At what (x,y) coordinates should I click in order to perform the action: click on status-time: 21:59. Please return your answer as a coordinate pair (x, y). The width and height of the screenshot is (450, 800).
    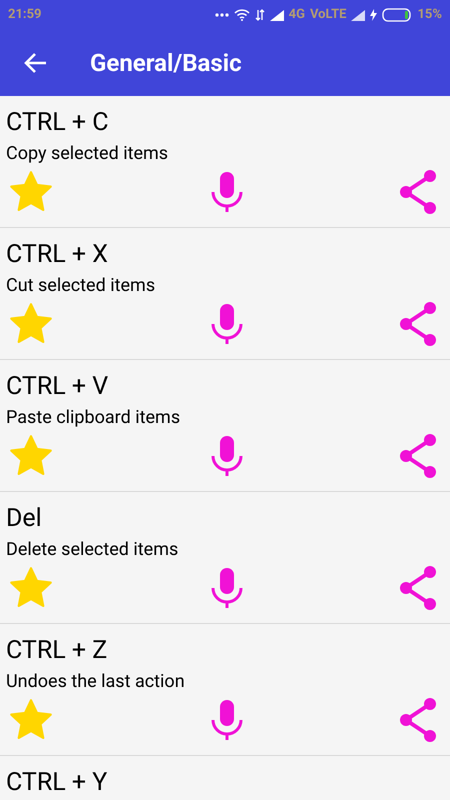
    Looking at the image, I should click on (25, 15).